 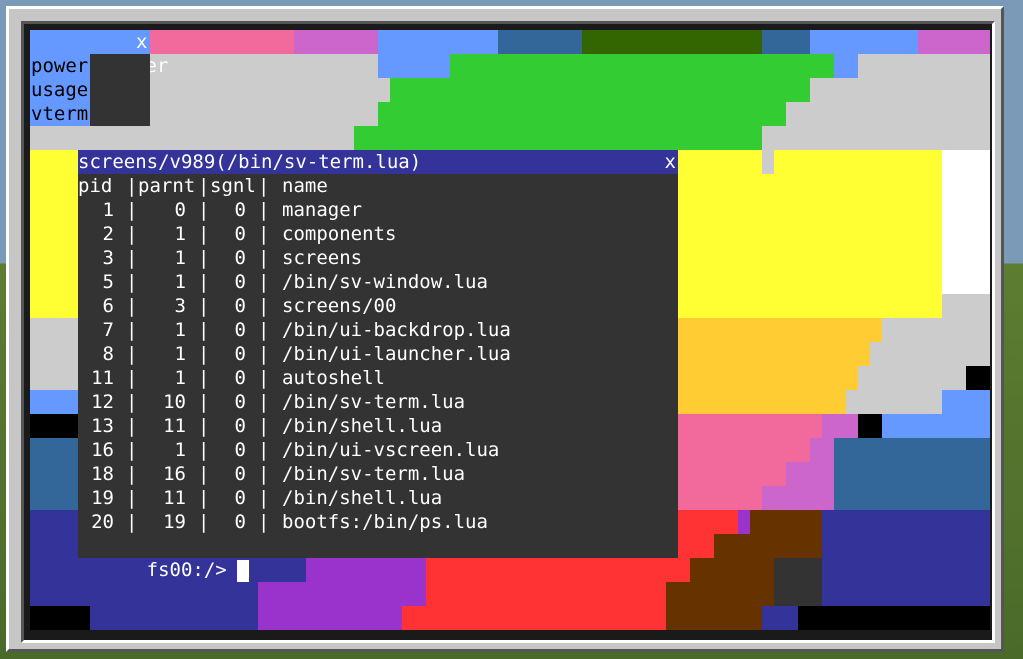 I want to click on process-row: 20 19 0 bootfs:/bin/ps.lua | | |, so click(x=378, y=522).